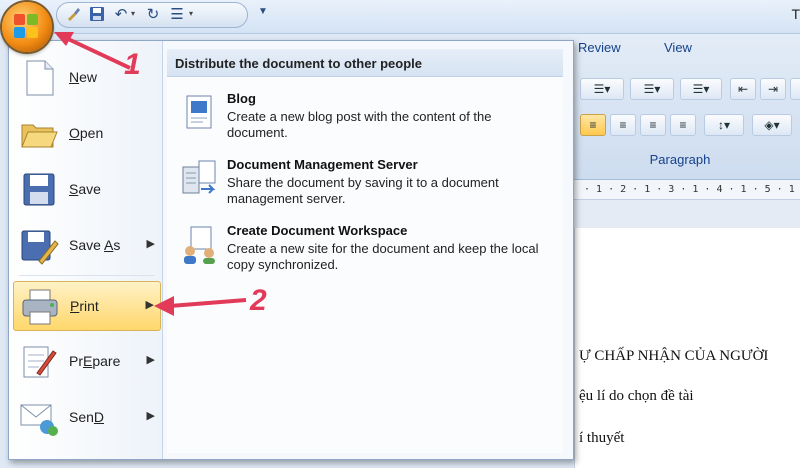 This screenshot has height=468, width=800. What do you see at coordinates (674, 356) in the screenshot?
I see `document-line: Ự CHẤP NHẬN CỦA NGƯỜI` at bounding box center [674, 356].